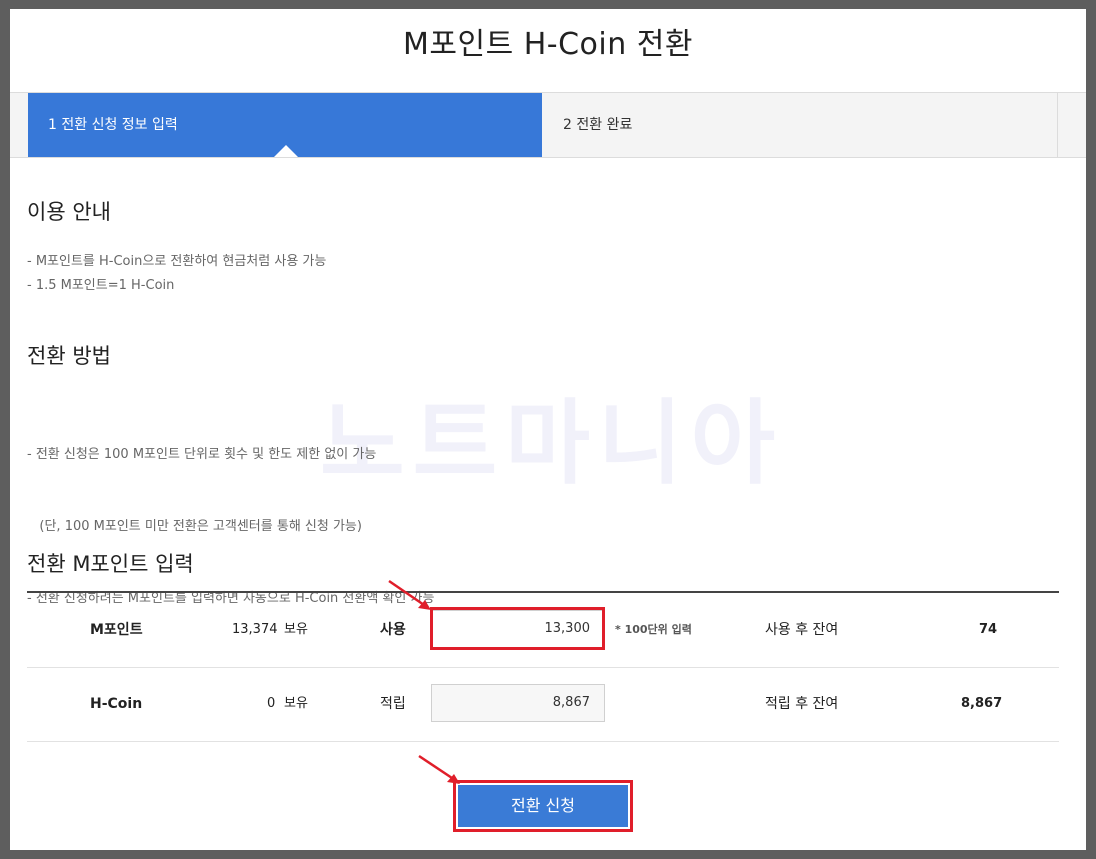 The image size is (1096, 859). What do you see at coordinates (800, 125) in the screenshot?
I see `step-2-complete: 2 전환 완료` at bounding box center [800, 125].